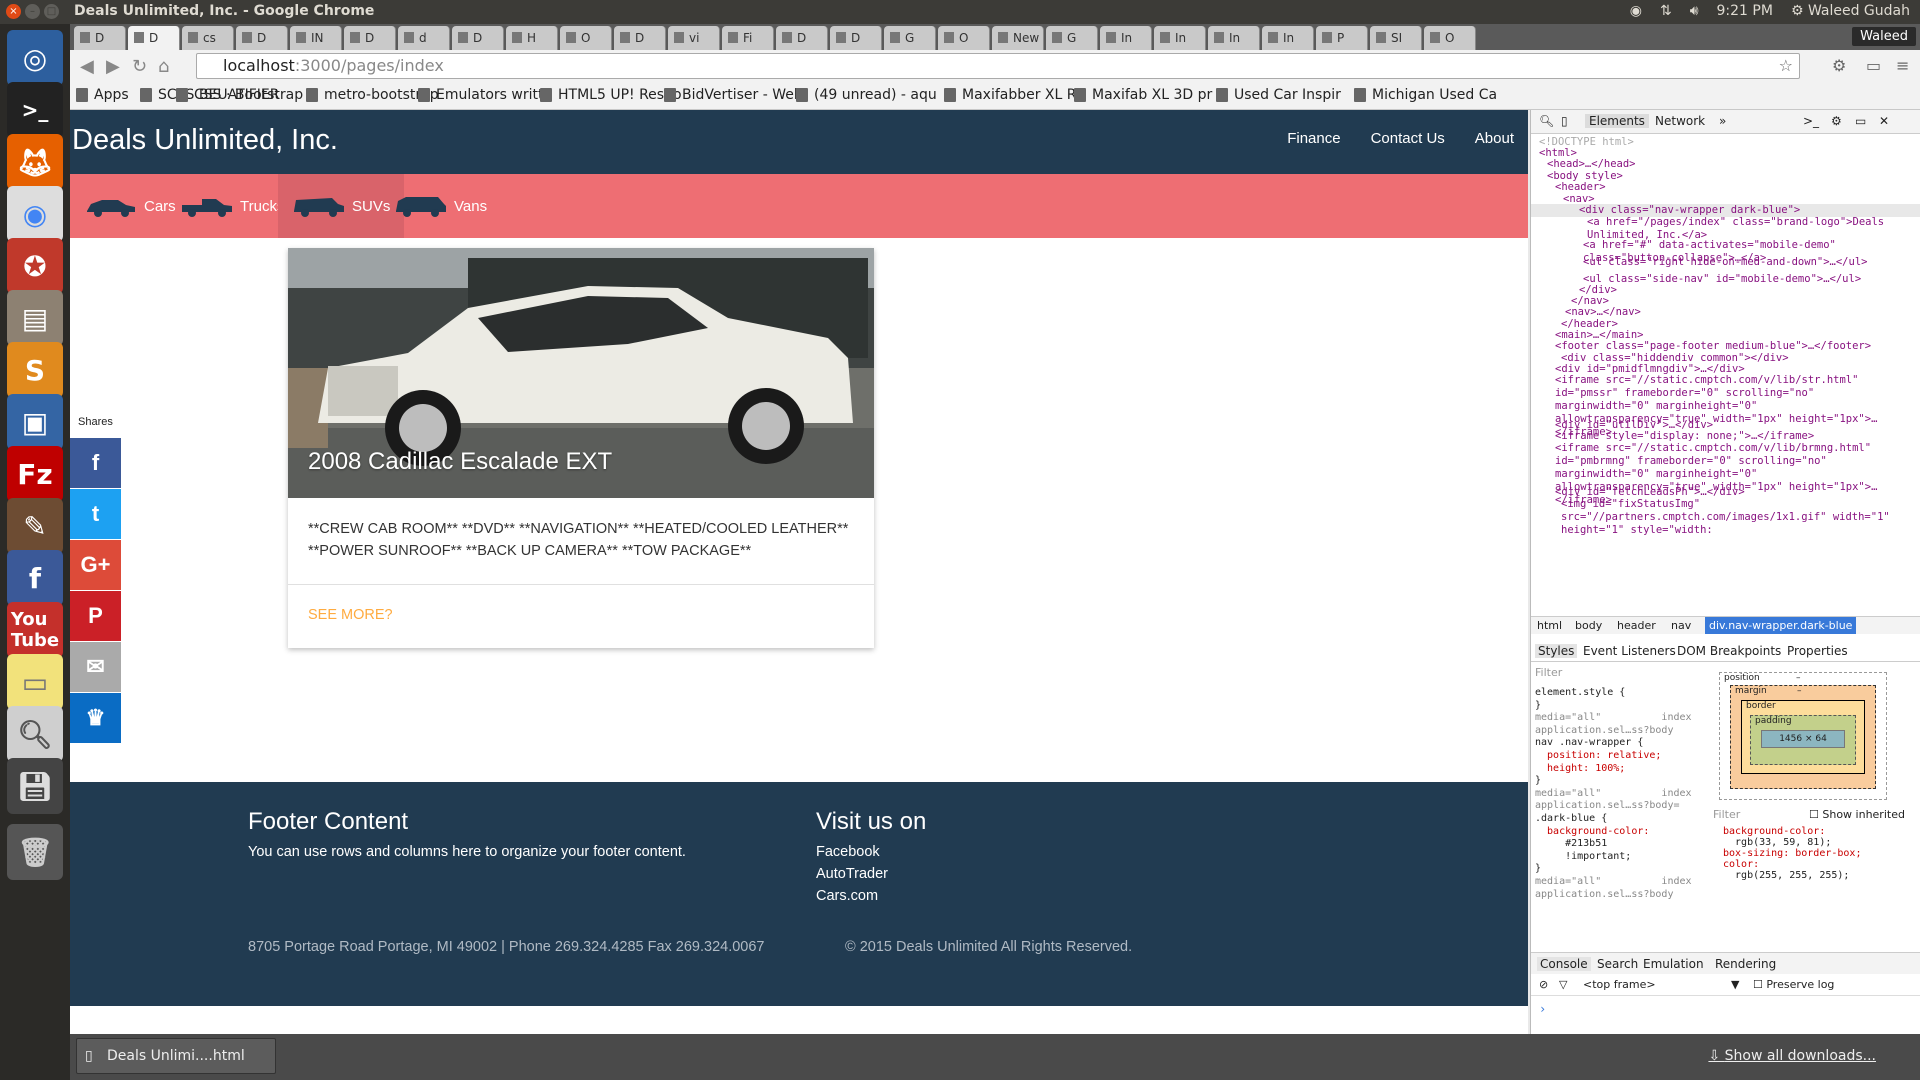 The height and width of the screenshot is (1080, 1920). Describe the element at coordinates (611, 95) in the screenshot. I see `bookmark-item: HTML5 UP! Respo` at that location.